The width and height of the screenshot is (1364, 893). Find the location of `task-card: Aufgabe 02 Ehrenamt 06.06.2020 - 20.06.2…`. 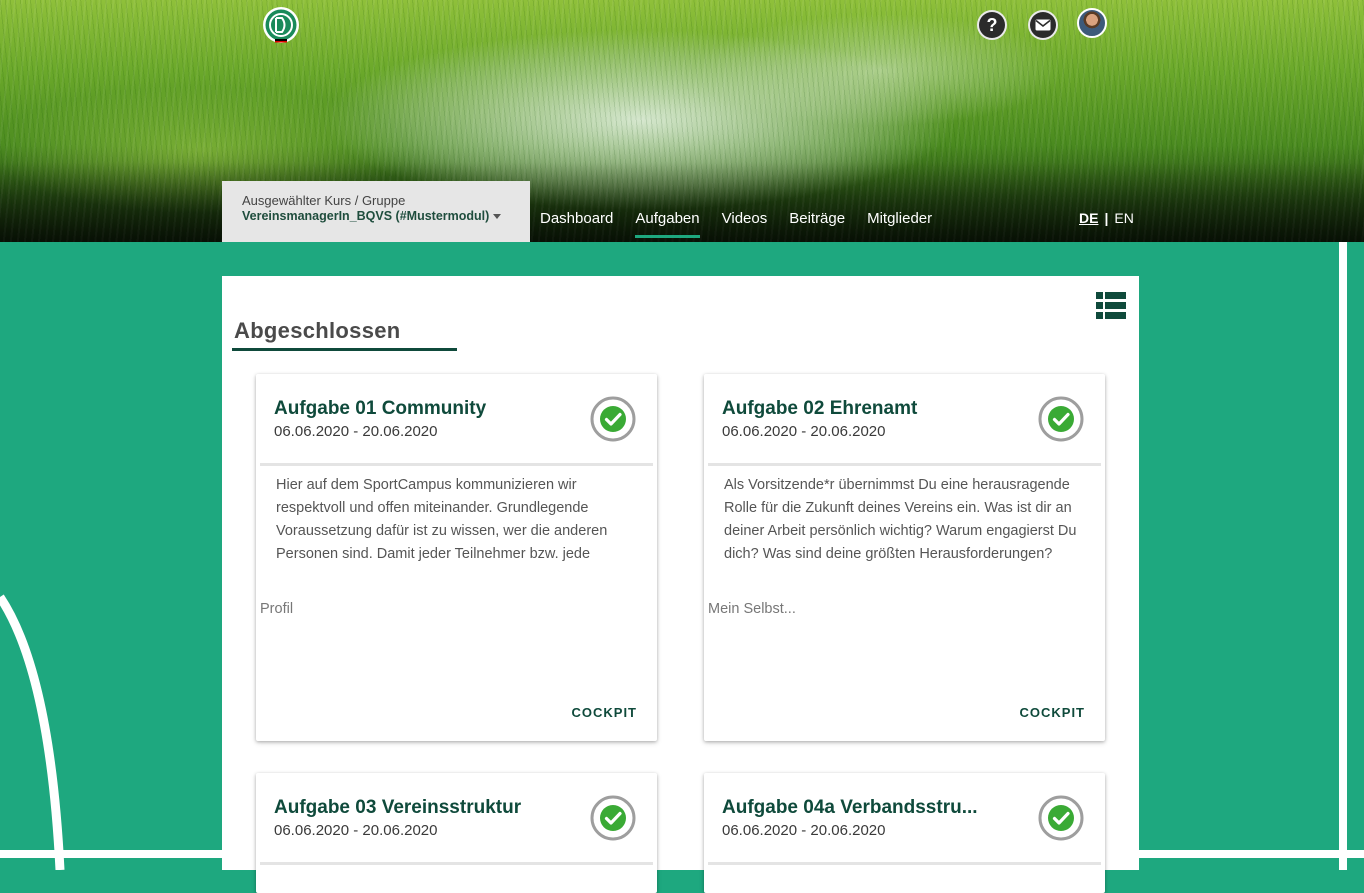

task-card: Aufgabe 02 Ehrenamt 06.06.2020 - 20.06.2… is located at coordinates (904, 557).